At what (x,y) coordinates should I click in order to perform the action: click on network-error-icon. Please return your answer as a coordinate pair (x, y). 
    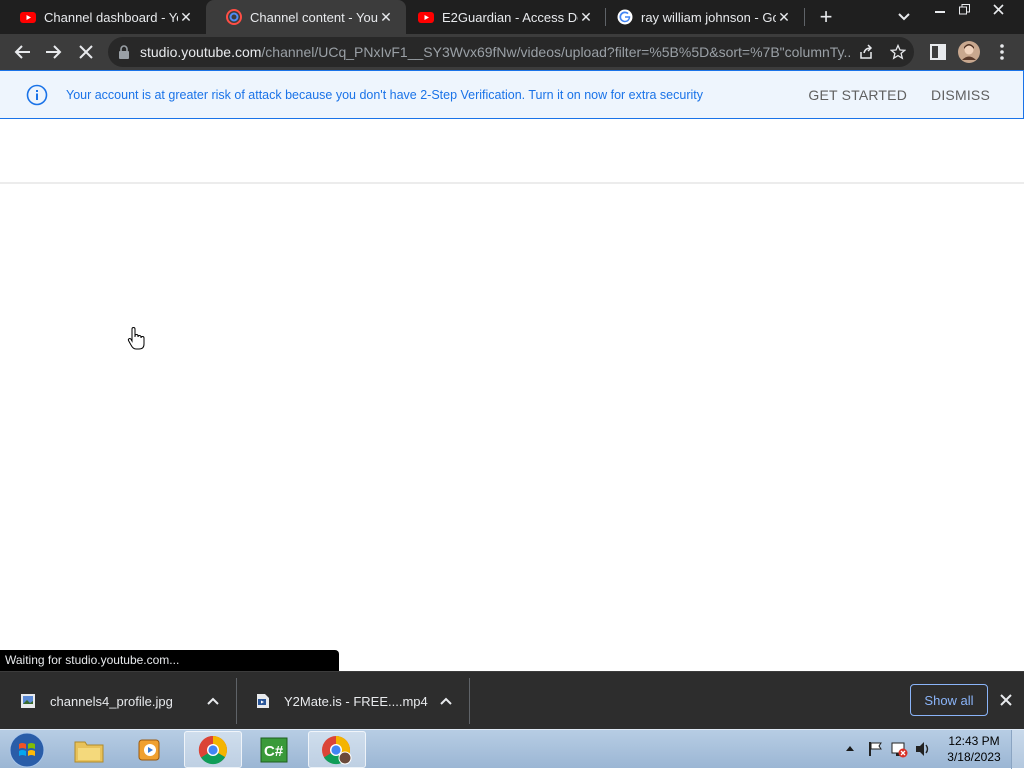
    Looking at the image, I should click on (899, 749).